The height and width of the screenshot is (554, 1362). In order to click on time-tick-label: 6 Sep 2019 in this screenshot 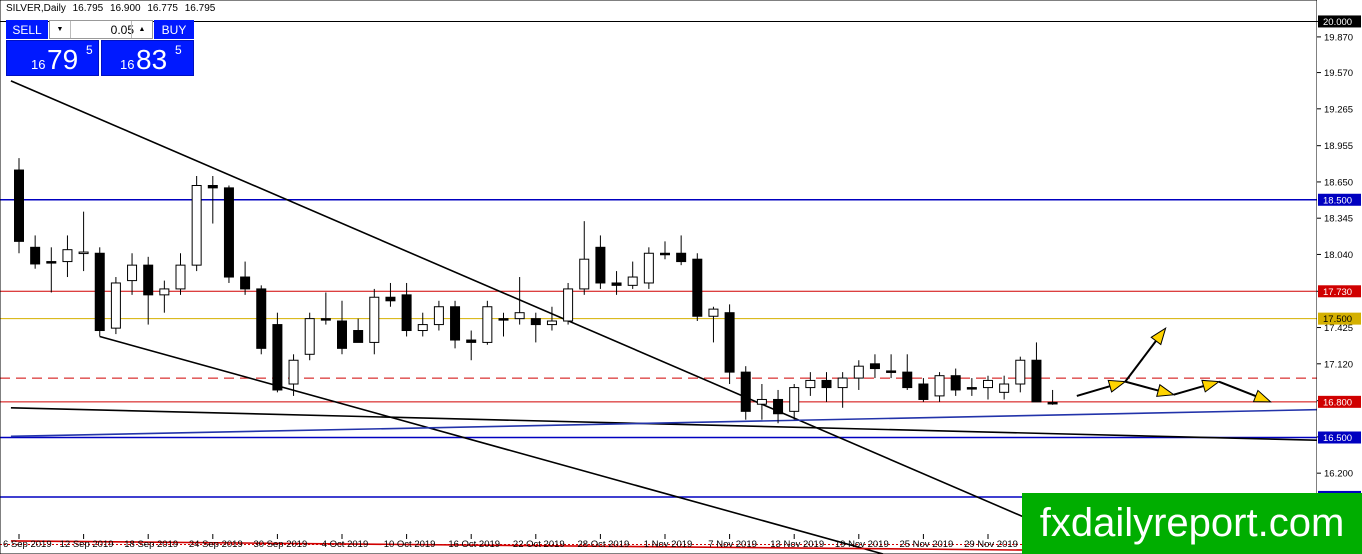, I will do `click(27, 544)`.